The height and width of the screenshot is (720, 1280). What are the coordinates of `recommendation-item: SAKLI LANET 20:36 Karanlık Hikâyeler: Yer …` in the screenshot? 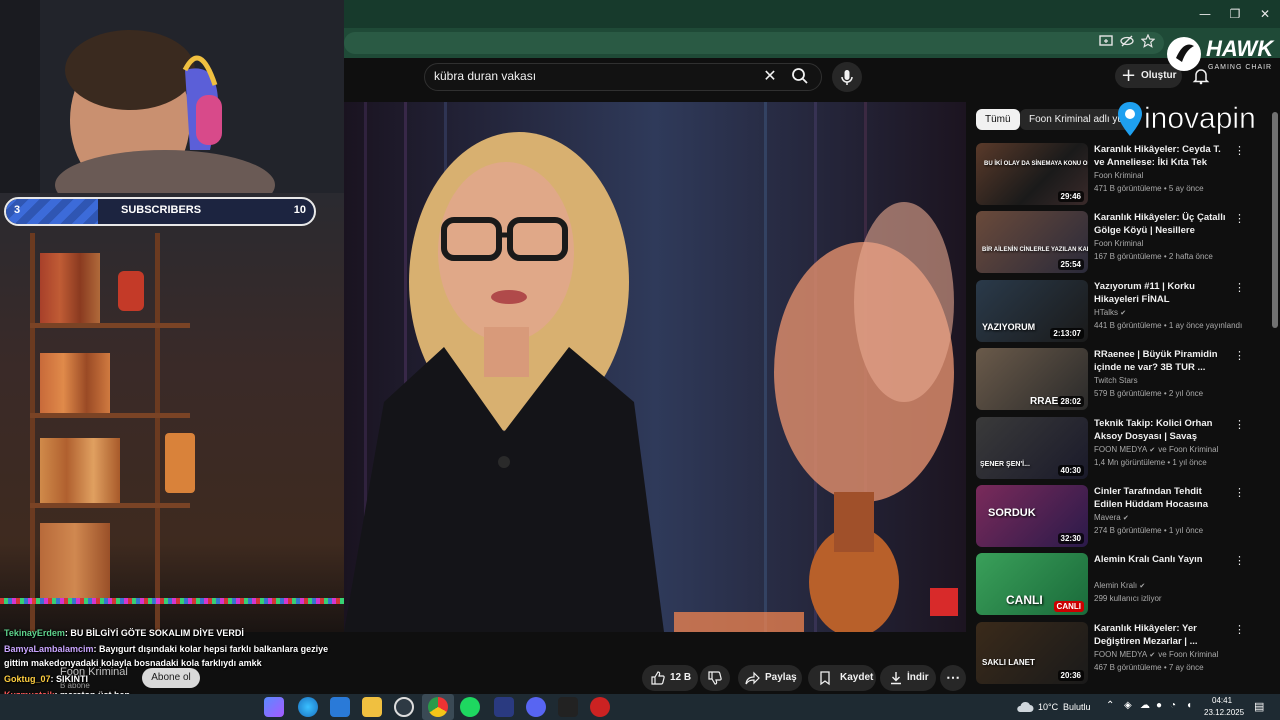 It's located at (1121, 652).